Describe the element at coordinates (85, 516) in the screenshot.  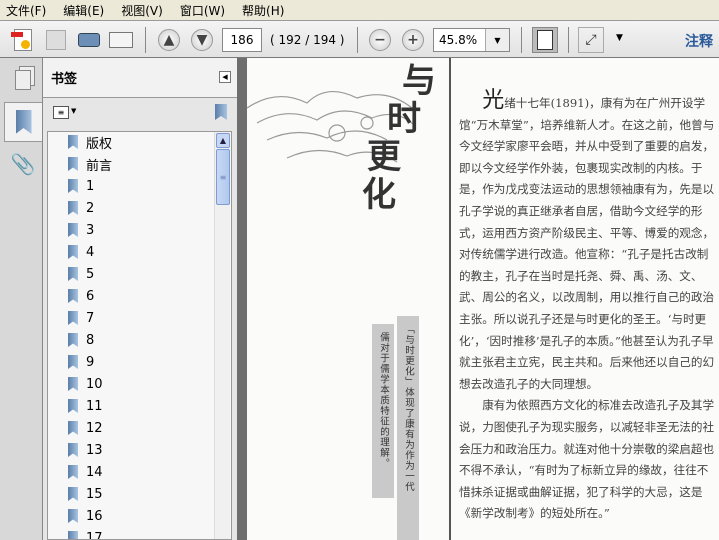
I see `bookmark-item: 16` at that location.